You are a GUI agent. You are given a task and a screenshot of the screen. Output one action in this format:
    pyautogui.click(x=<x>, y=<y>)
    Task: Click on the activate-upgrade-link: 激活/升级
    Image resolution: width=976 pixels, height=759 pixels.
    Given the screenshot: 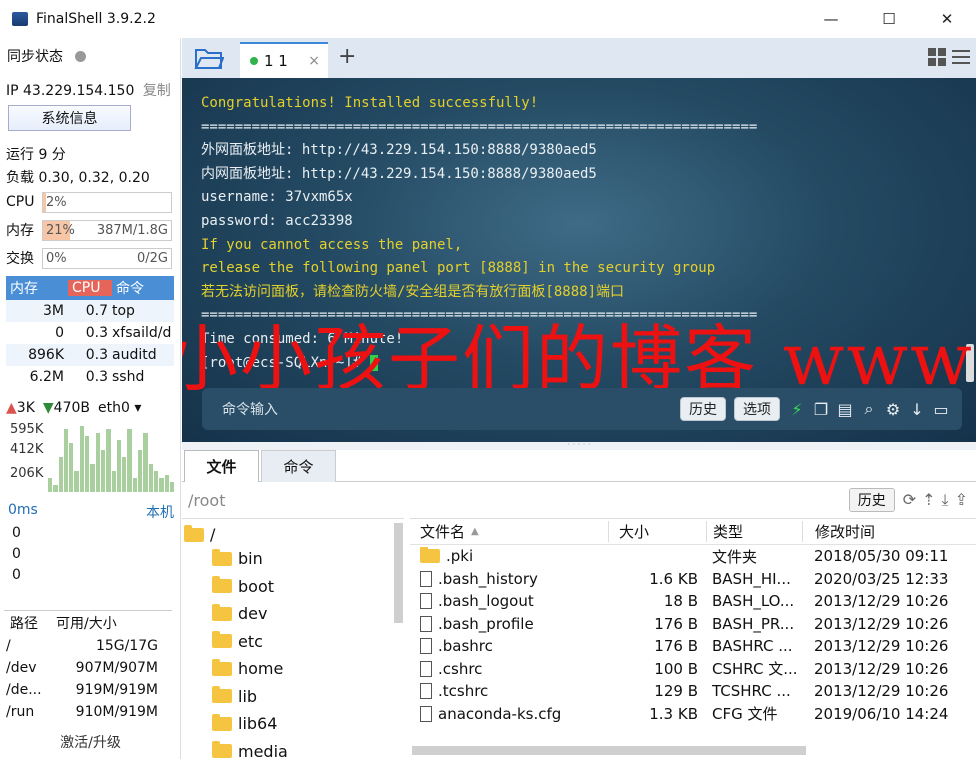 What is the action you would take?
    pyautogui.click(x=90, y=742)
    